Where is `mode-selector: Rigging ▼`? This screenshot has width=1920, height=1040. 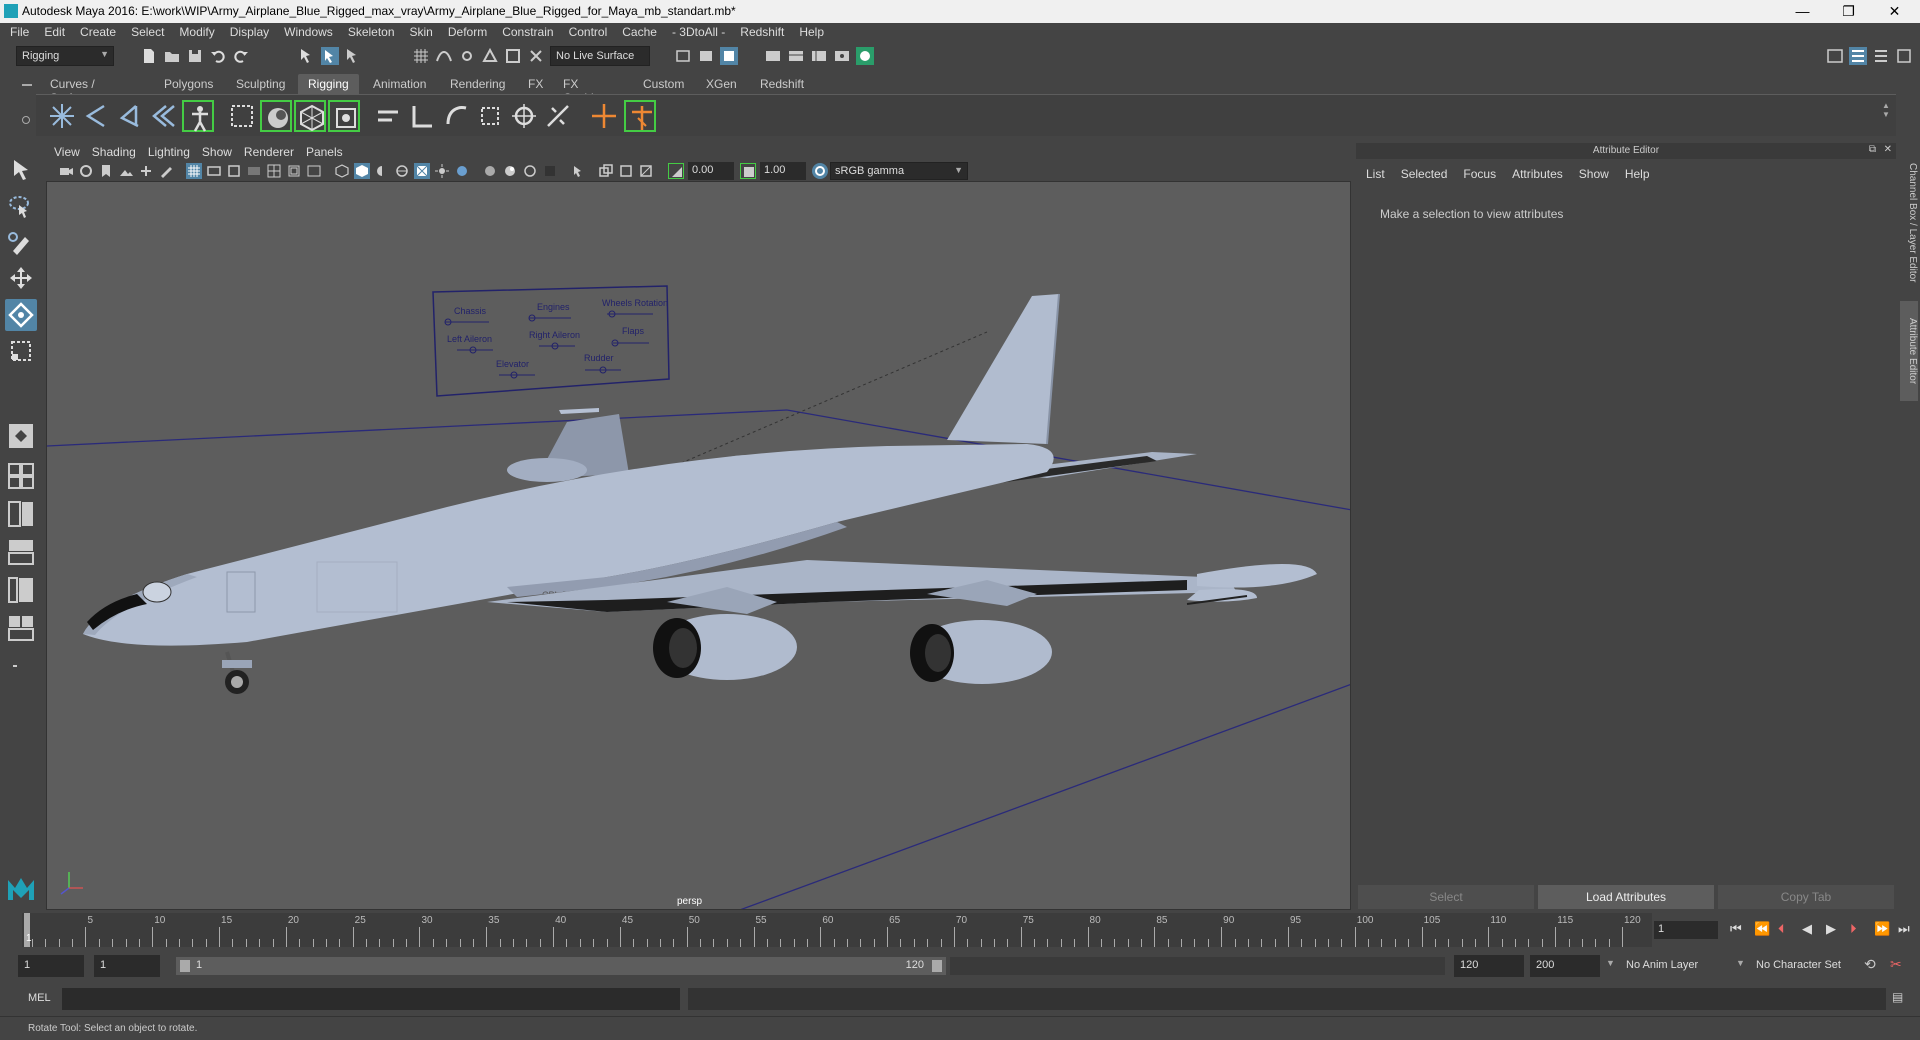 mode-selector: Rigging ▼ is located at coordinates (65, 56).